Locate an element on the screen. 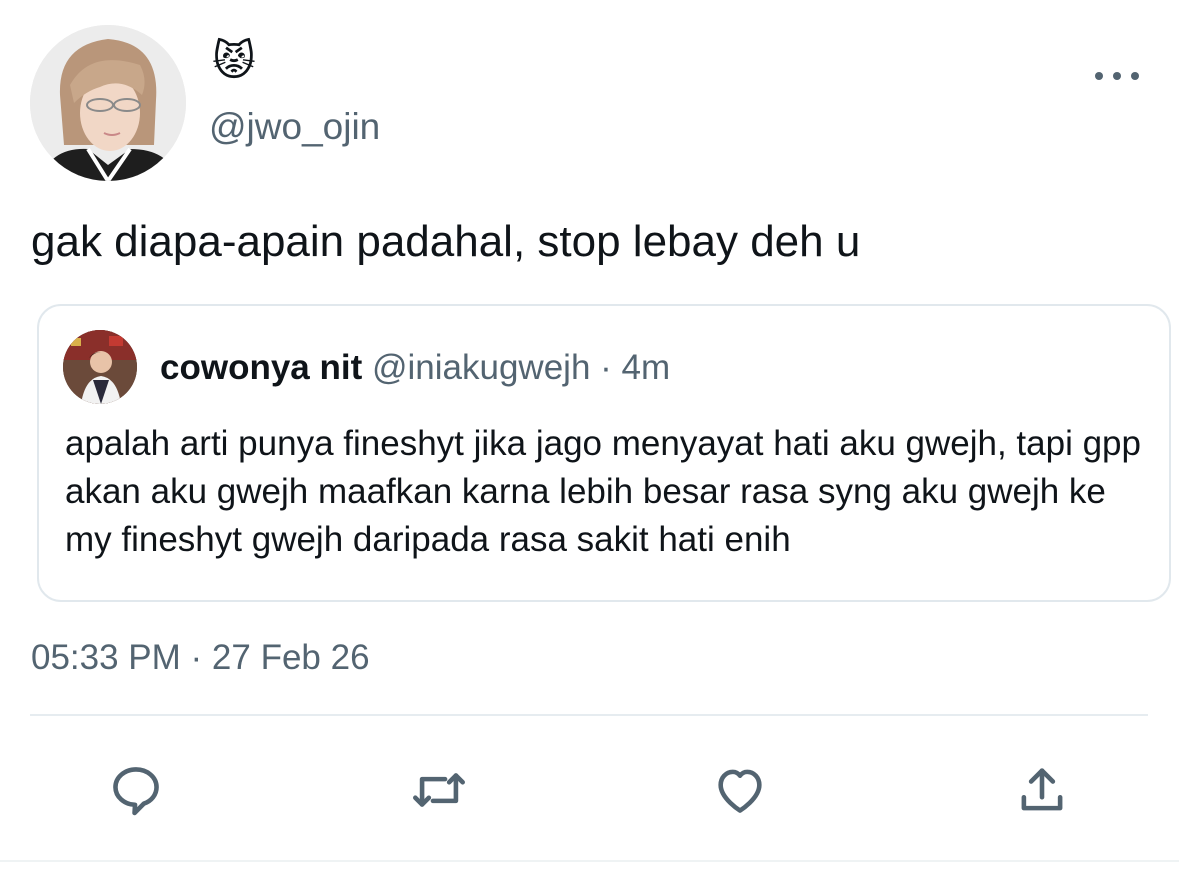 This screenshot has height=879, width=1179. like-button is located at coordinates (740, 790).